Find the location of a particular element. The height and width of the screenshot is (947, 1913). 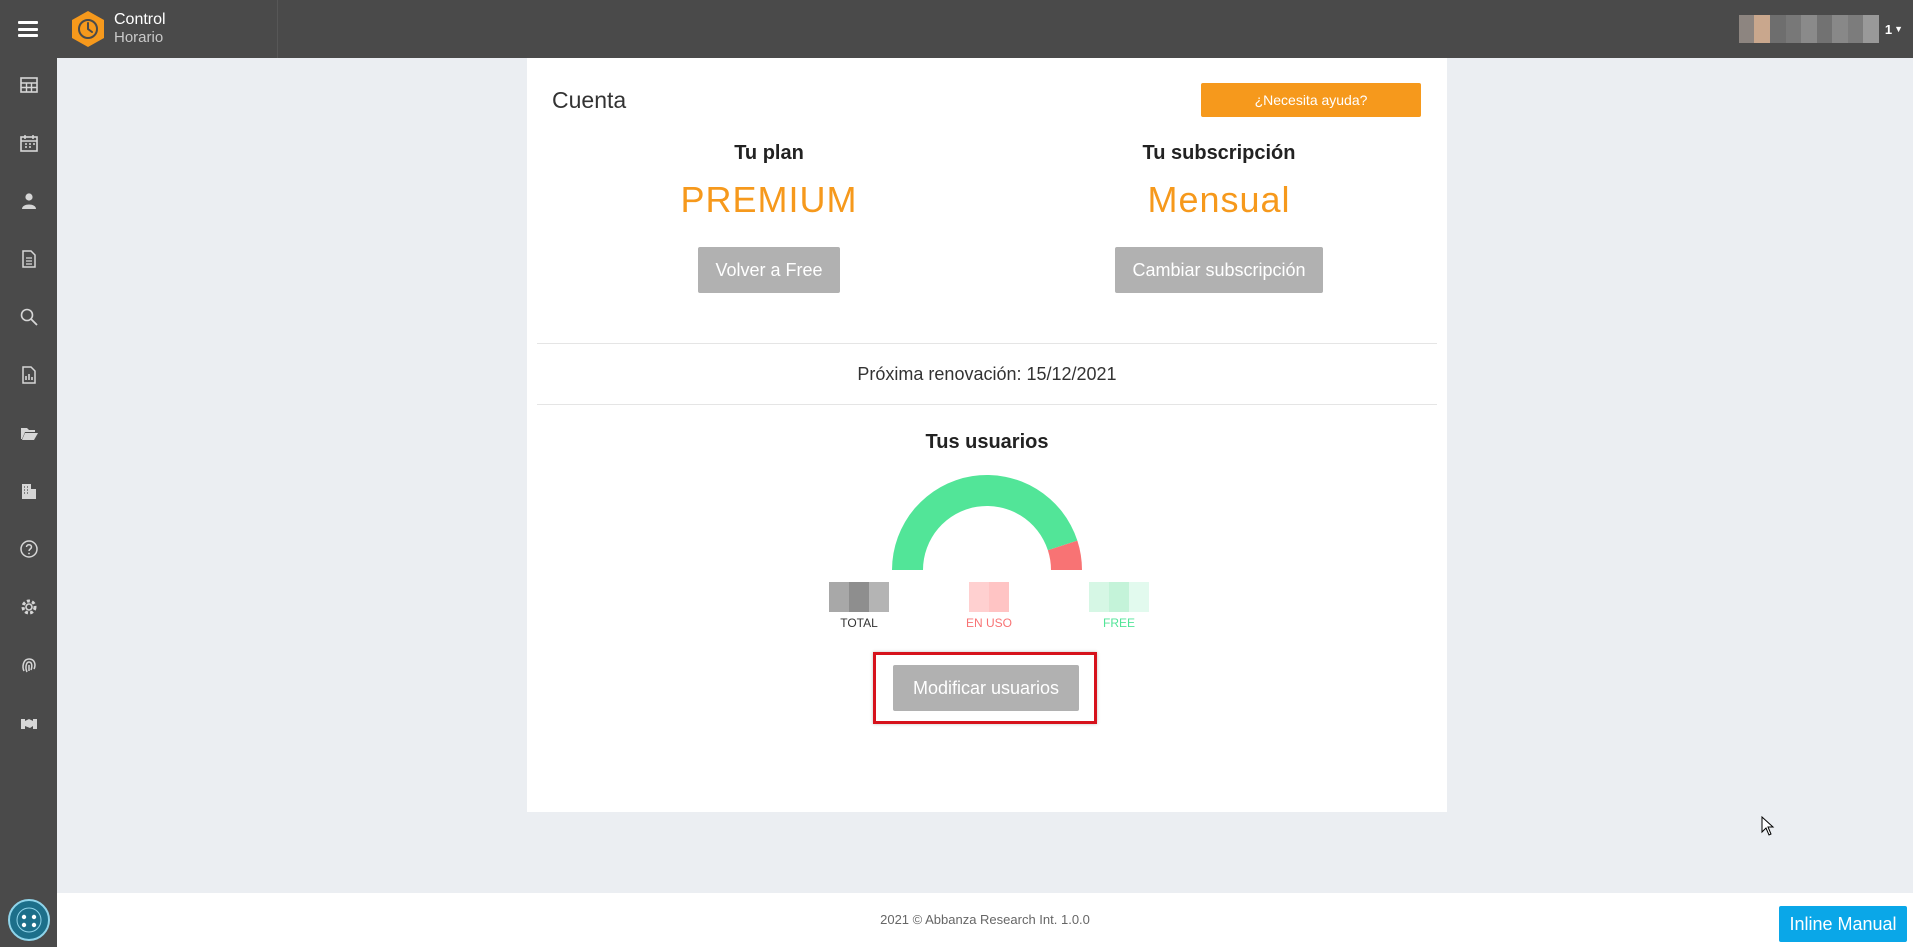

legend-total: TOTAL is located at coordinates (859, 606).